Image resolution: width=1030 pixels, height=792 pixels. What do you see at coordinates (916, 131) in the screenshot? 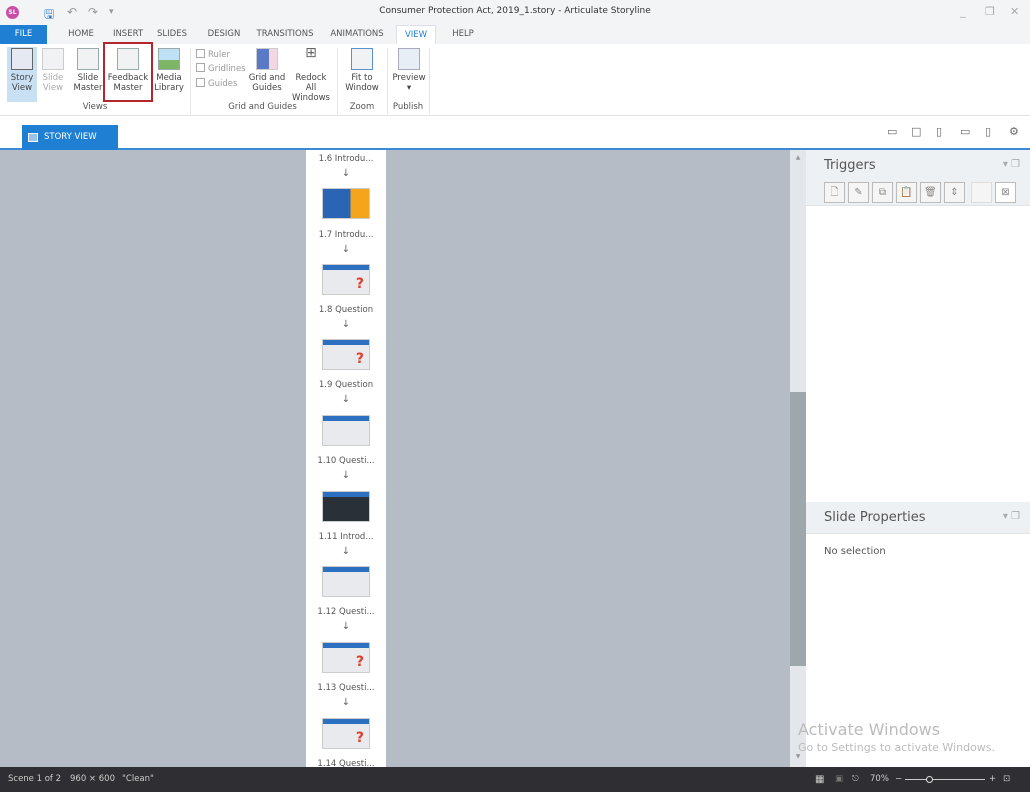
I see `desktop-preview-icon: □` at bounding box center [916, 131].